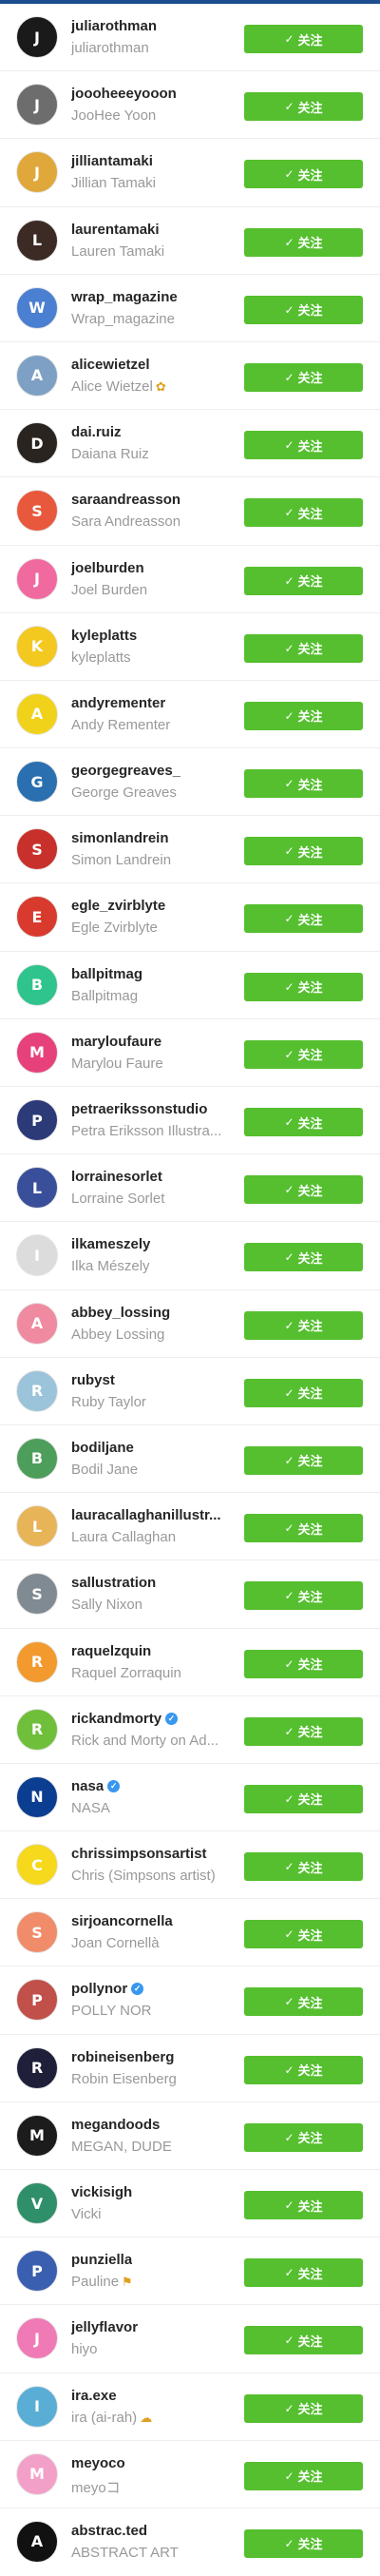 The width and height of the screenshot is (380, 2576). What do you see at coordinates (152, 1719) in the screenshot?
I see `username: rickandmorty ✓` at bounding box center [152, 1719].